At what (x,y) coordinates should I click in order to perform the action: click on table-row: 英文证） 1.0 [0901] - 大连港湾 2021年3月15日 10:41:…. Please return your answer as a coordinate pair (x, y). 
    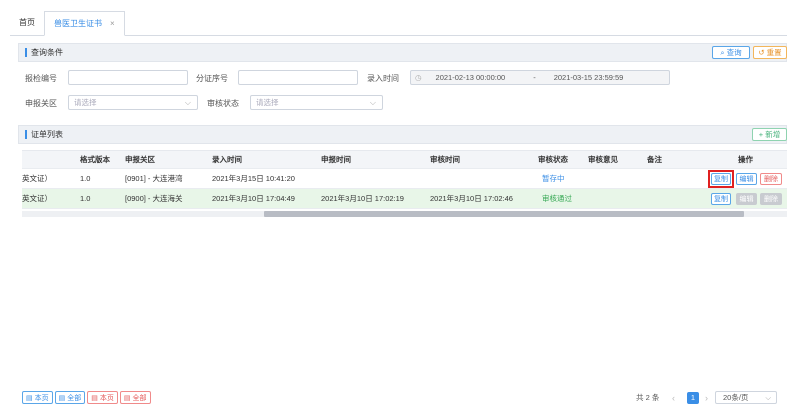
    Looking at the image, I should click on (404, 179).